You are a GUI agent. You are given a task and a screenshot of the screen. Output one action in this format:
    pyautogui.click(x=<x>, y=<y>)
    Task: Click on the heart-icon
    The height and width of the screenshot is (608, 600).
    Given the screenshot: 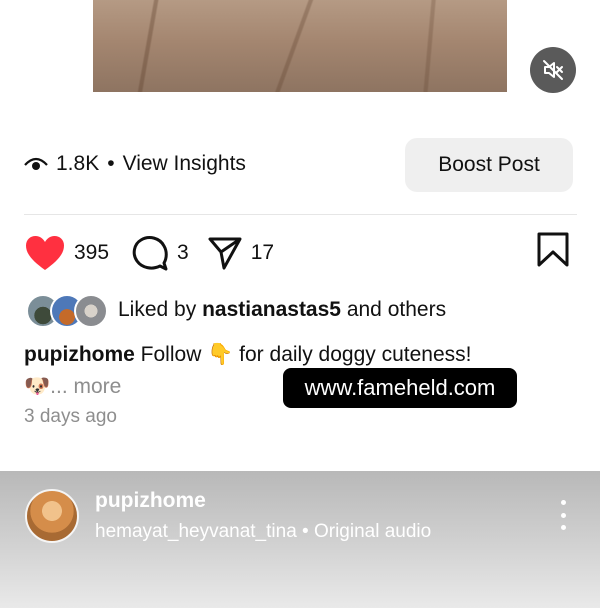 What is the action you would take?
    pyautogui.click(x=45, y=253)
    